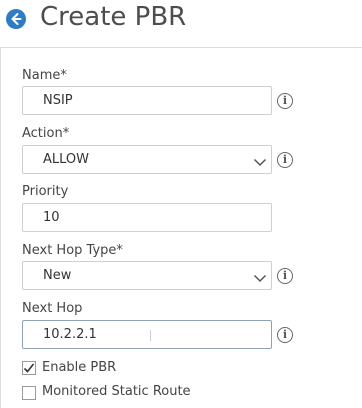 Image resolution: width=362 pixels, height=408 pixels. I want to click on priority-label: Priority, so click(45, 191).